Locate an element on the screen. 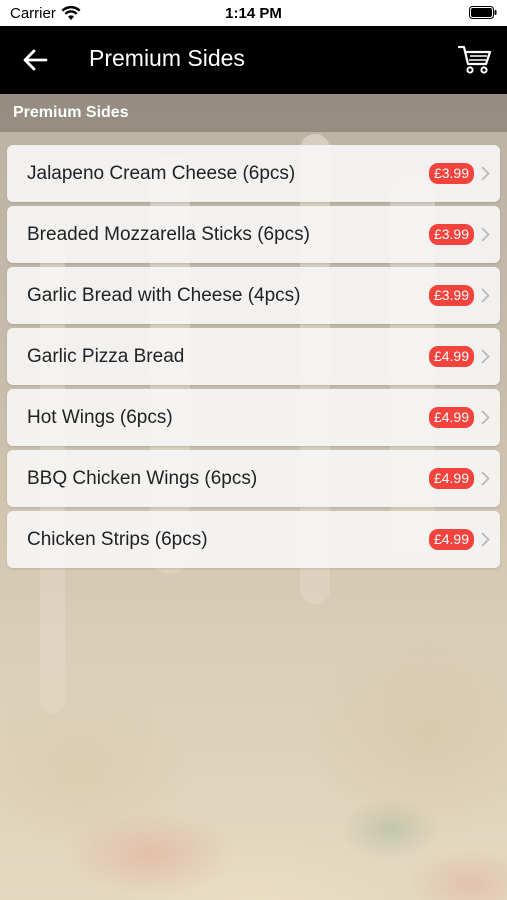 The width and height of the screenshot is (507, 900). menu-item-name: Jalapeno Cream Cheese (6pcs) is located at coordinates (161, 173).